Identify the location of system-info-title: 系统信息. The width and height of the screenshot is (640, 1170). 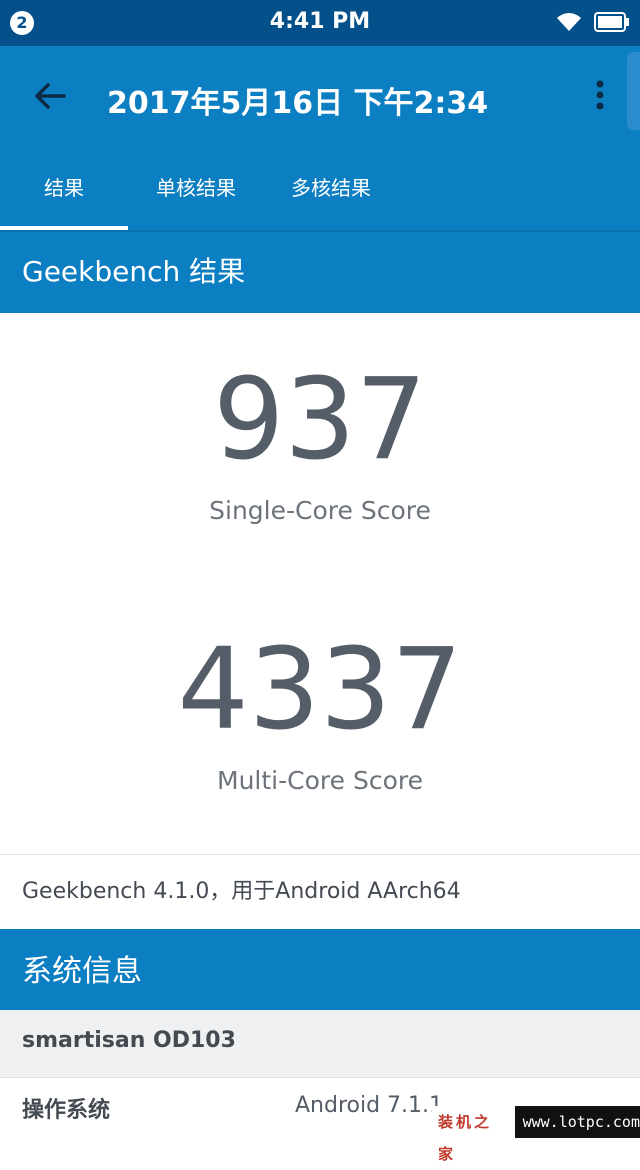
(82, 971).